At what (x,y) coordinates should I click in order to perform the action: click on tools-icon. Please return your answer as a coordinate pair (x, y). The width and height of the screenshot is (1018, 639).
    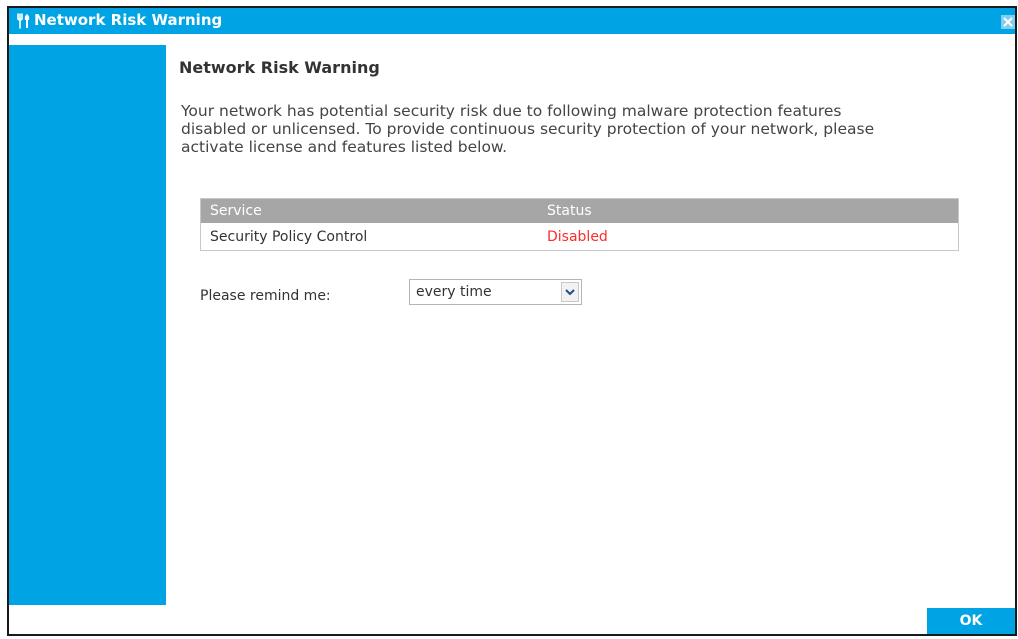
    Looking at the image, I should click on (23, 21).